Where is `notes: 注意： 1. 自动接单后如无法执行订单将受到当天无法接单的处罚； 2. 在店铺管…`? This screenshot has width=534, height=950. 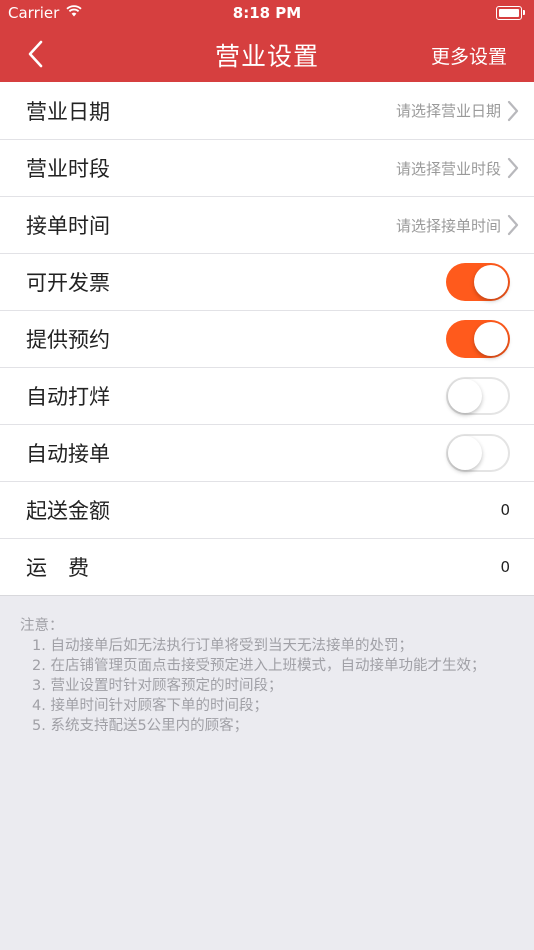
notes: 注意： 1. 自动接单后如无法执行订单将受到当天无法接单的处罚； 2. 在店铺管… is located at coordinates (267, 666).